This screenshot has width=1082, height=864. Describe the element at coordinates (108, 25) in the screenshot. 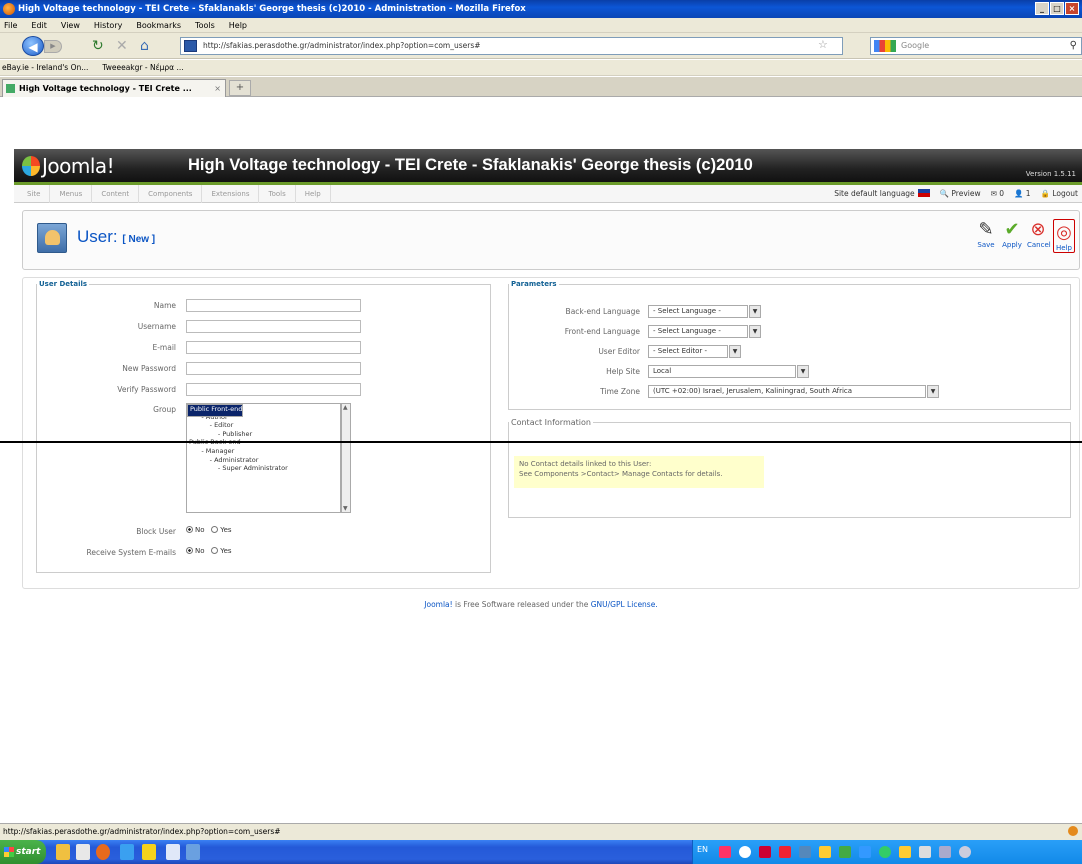

I see `menu-history: History` at that location.